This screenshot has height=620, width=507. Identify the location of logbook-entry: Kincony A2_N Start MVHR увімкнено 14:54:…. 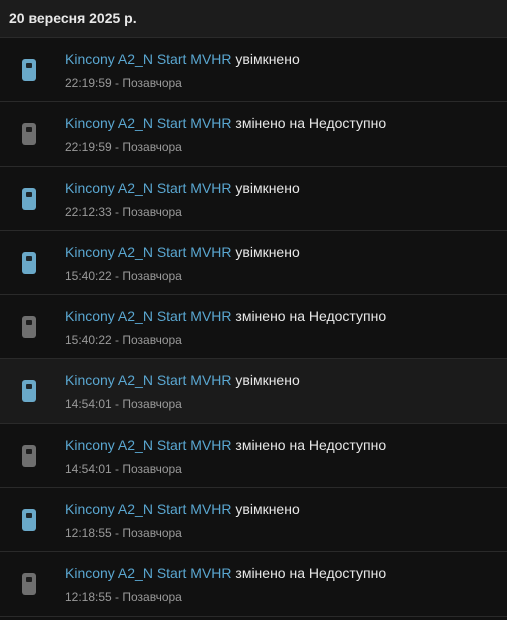
(253, 391).